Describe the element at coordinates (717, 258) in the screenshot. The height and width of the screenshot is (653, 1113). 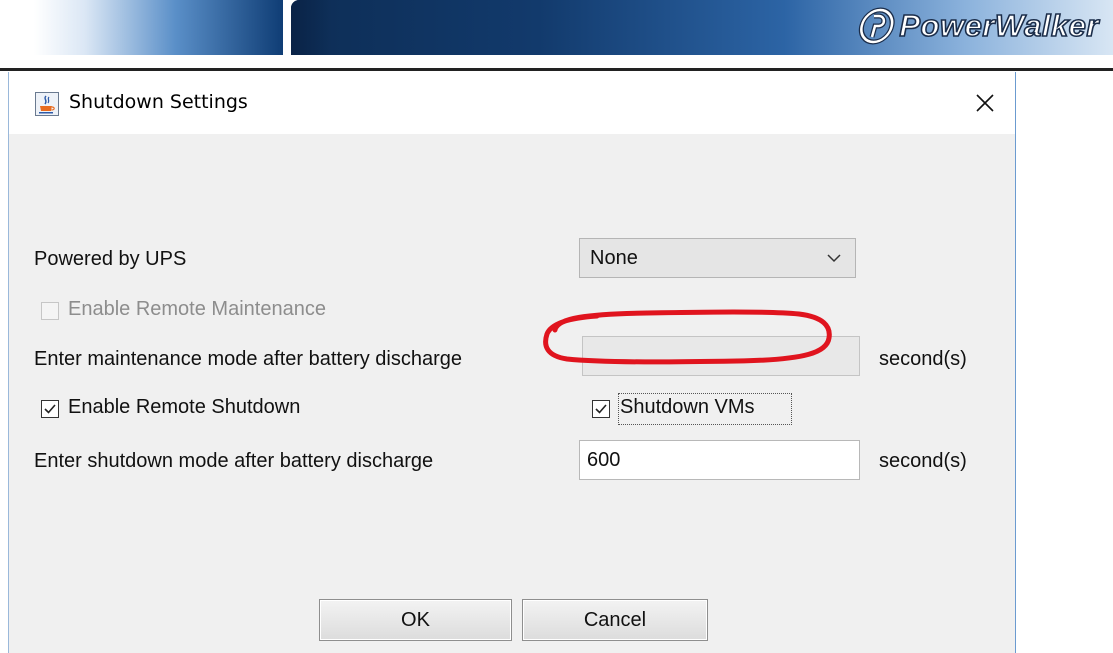
I see `powered-by-ups-select: None` at that location.